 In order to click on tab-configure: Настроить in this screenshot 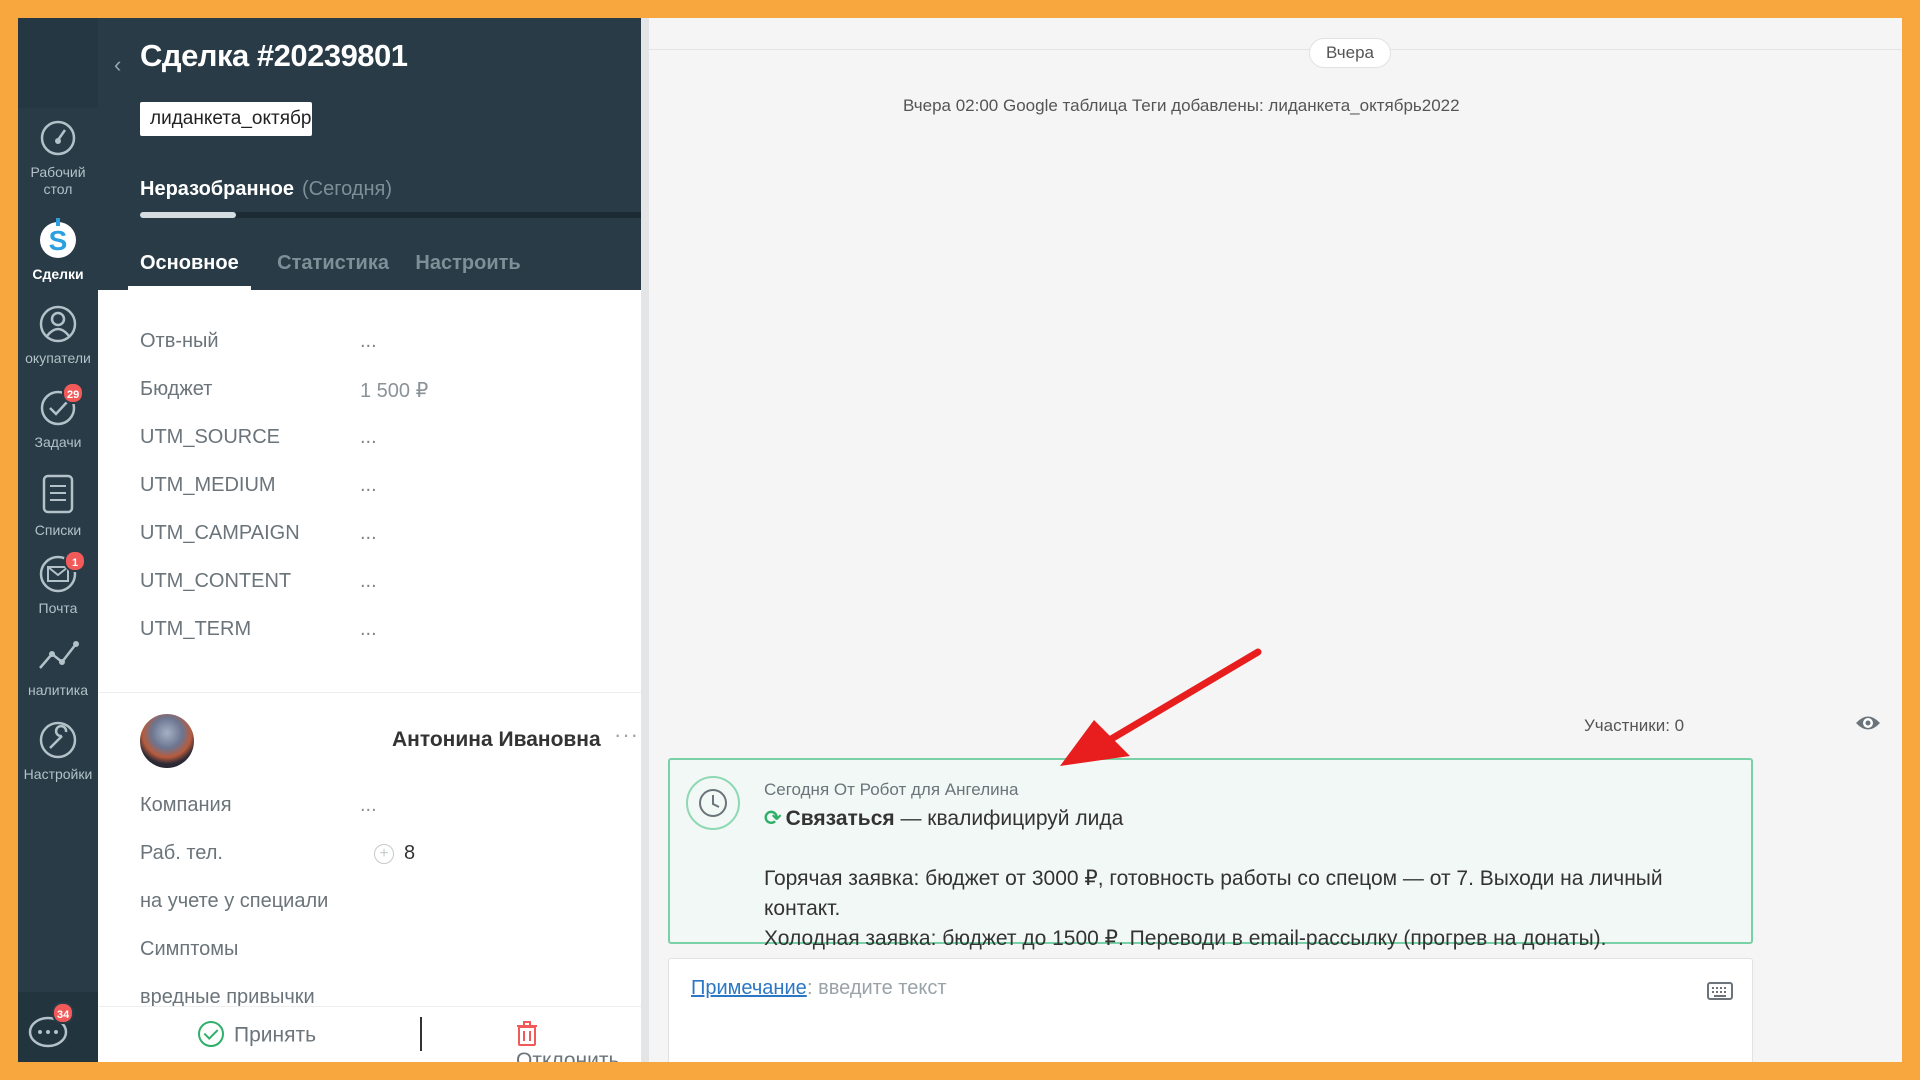, I will do `click(467, 271)`.